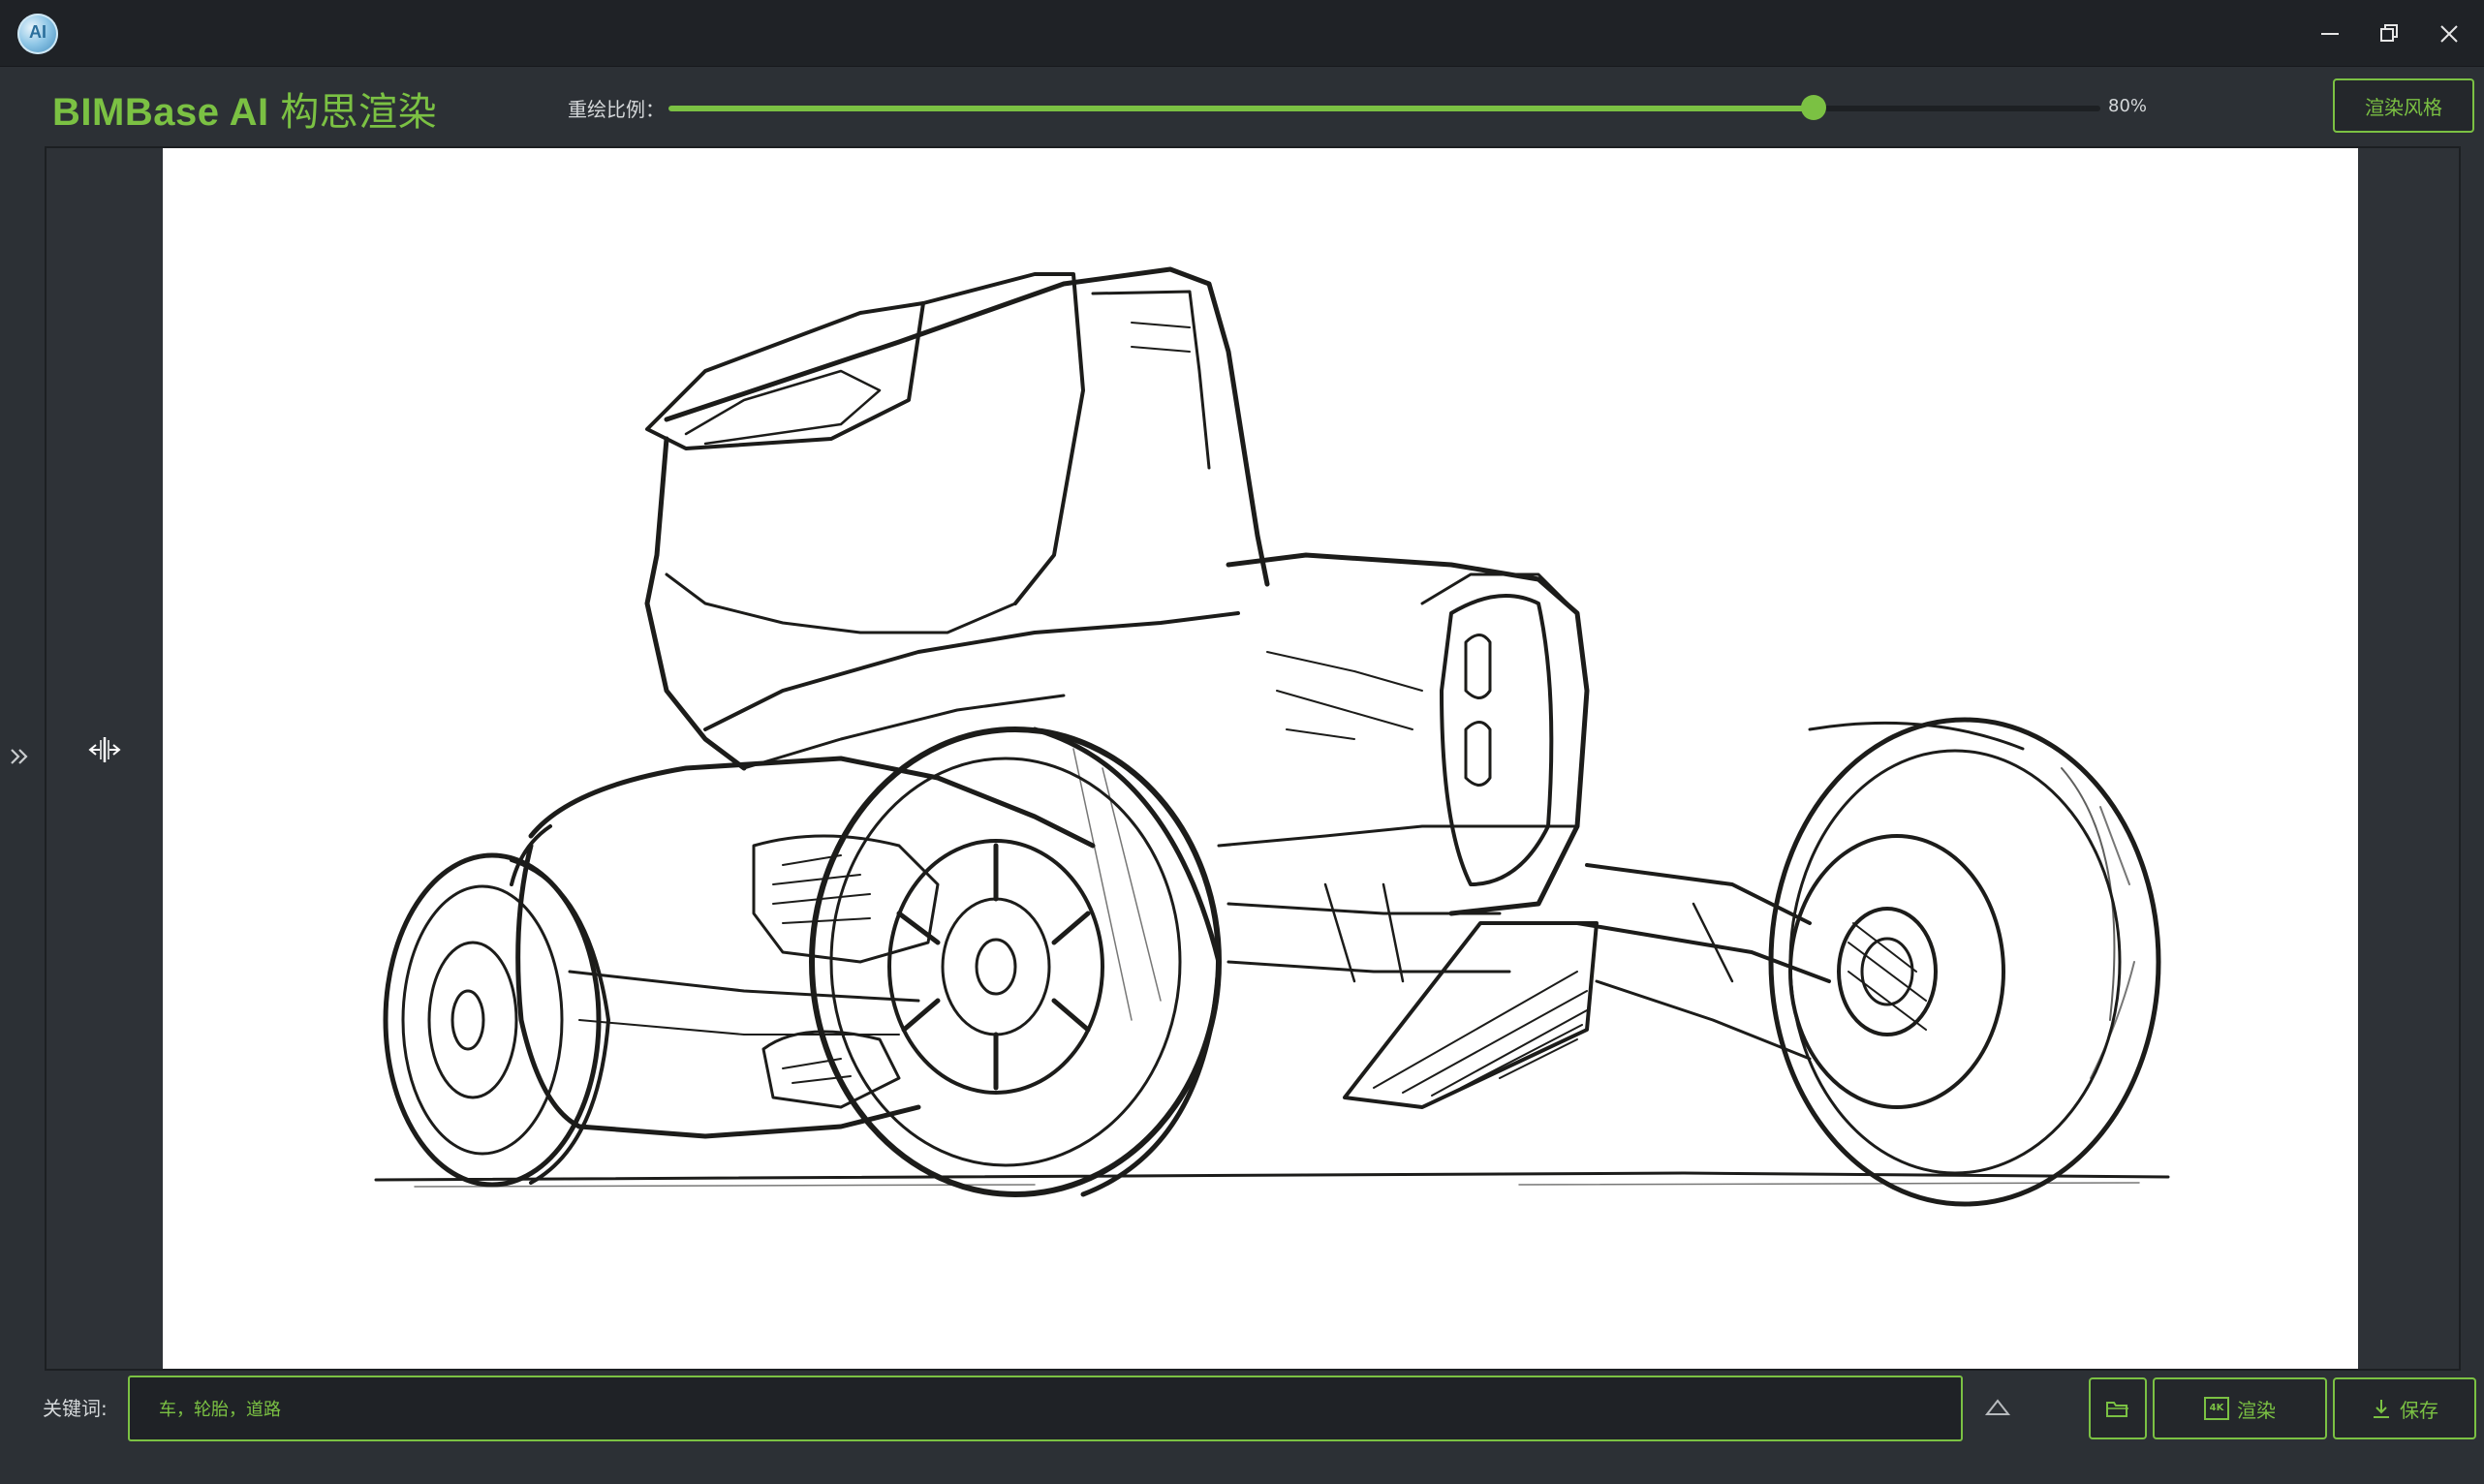 The width and height of the screenshot is (2484, 1484). I want to click on expand-keywords-button, so click(1997, 1408).